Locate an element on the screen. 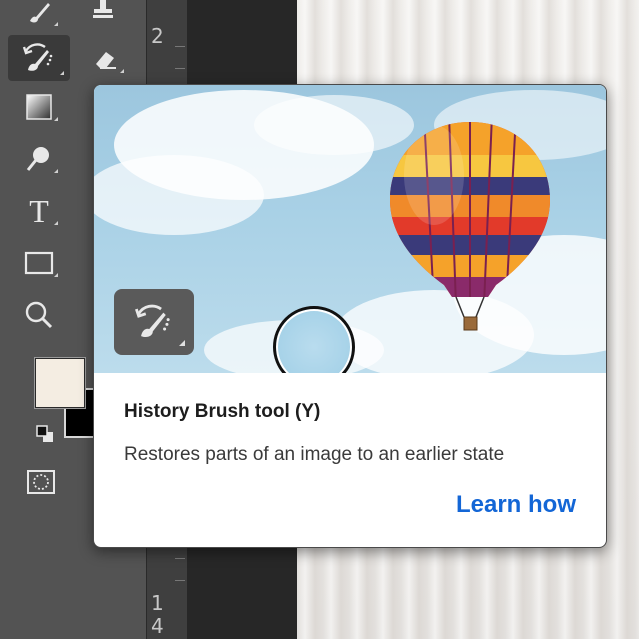 The width and height of the screenshot is (639, 639). tooltip-tool-badge is located at coordinates (154, 322).